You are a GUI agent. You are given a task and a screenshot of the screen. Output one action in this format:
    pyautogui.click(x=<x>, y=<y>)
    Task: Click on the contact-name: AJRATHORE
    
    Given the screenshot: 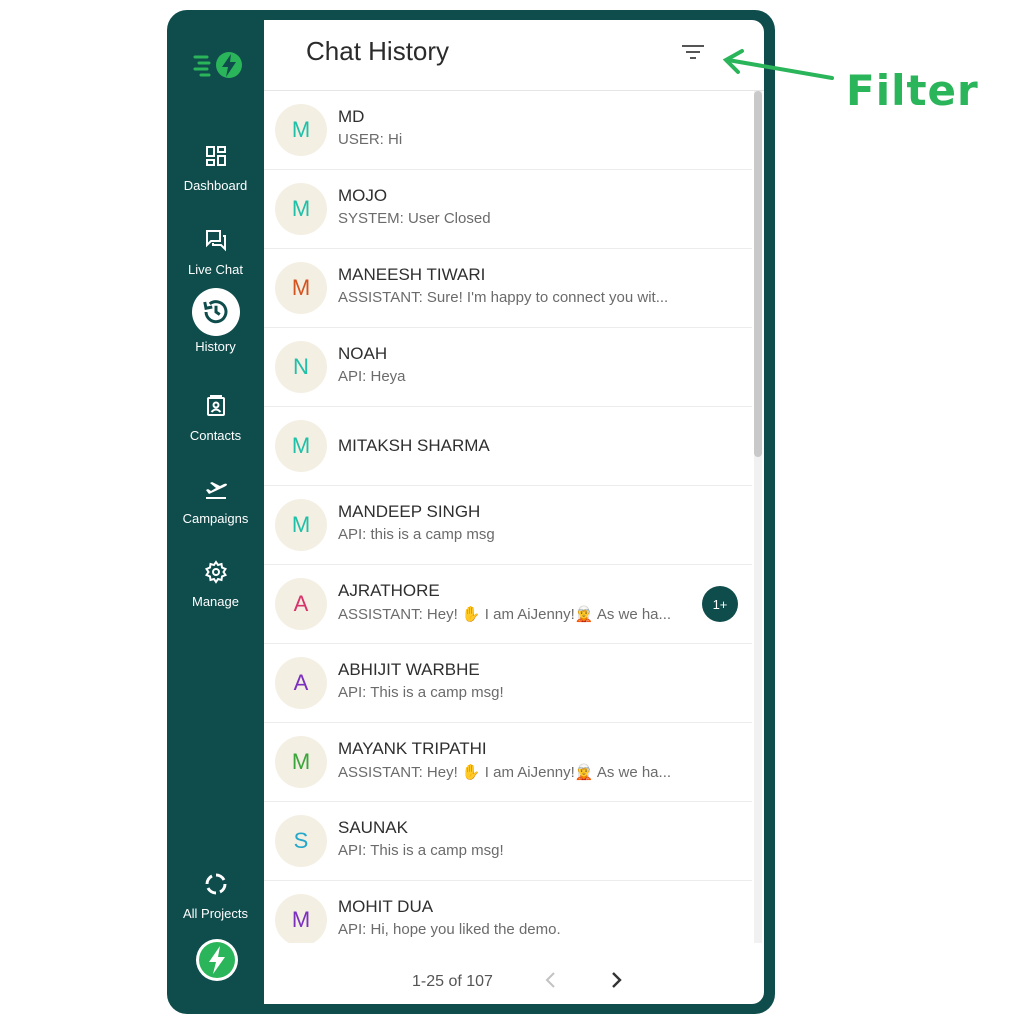 What is the action you would take?
    pyautogui.click(x=389, y=590)
    